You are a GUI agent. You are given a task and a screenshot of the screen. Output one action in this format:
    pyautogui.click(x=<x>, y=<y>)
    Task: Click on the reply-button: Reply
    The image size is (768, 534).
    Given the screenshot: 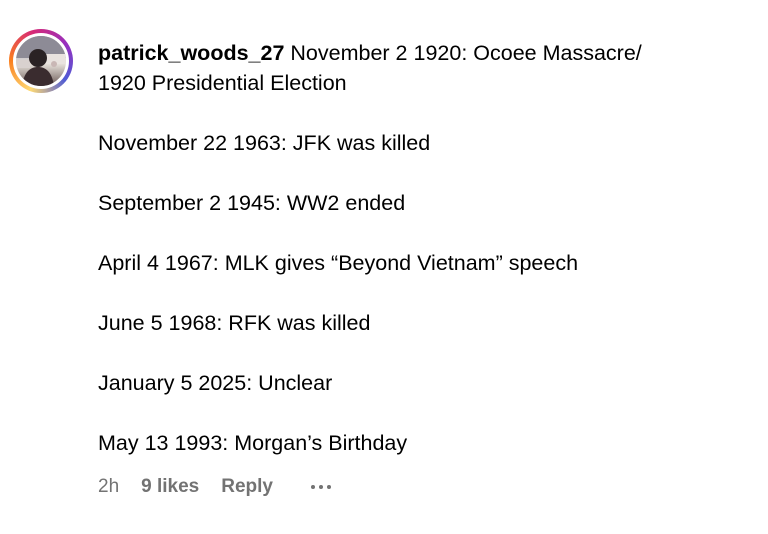 What is the action you would take?
    pyautogui.click(x=247, y=487)
    